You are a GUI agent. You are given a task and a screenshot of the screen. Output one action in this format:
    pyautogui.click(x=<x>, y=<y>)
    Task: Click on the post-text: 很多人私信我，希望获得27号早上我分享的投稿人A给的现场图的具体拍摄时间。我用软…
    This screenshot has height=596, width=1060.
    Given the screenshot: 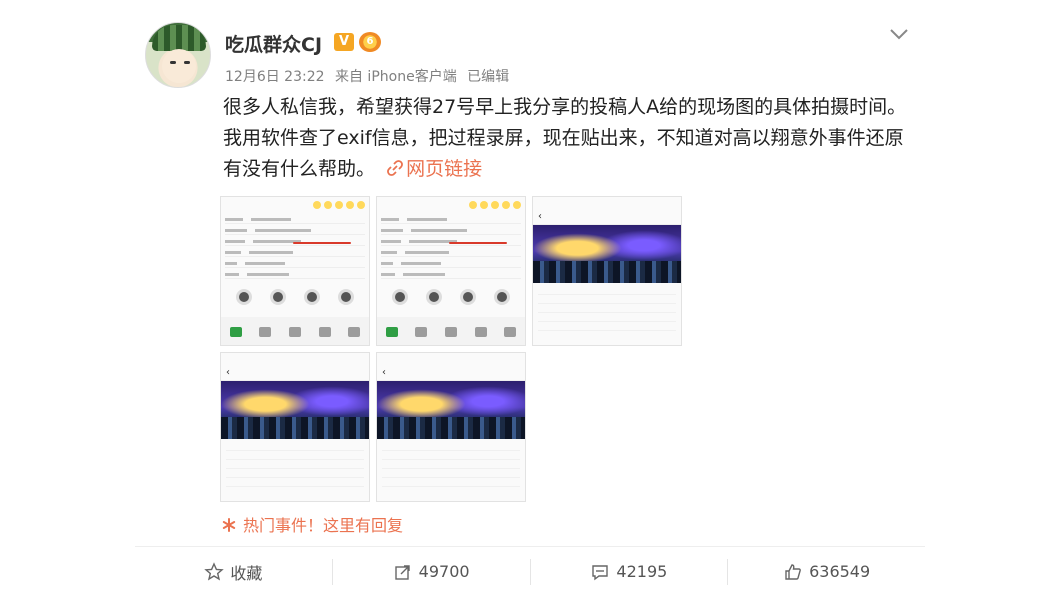 What is the action you would take?
    pyautogui.click(x=565, y=138)
    